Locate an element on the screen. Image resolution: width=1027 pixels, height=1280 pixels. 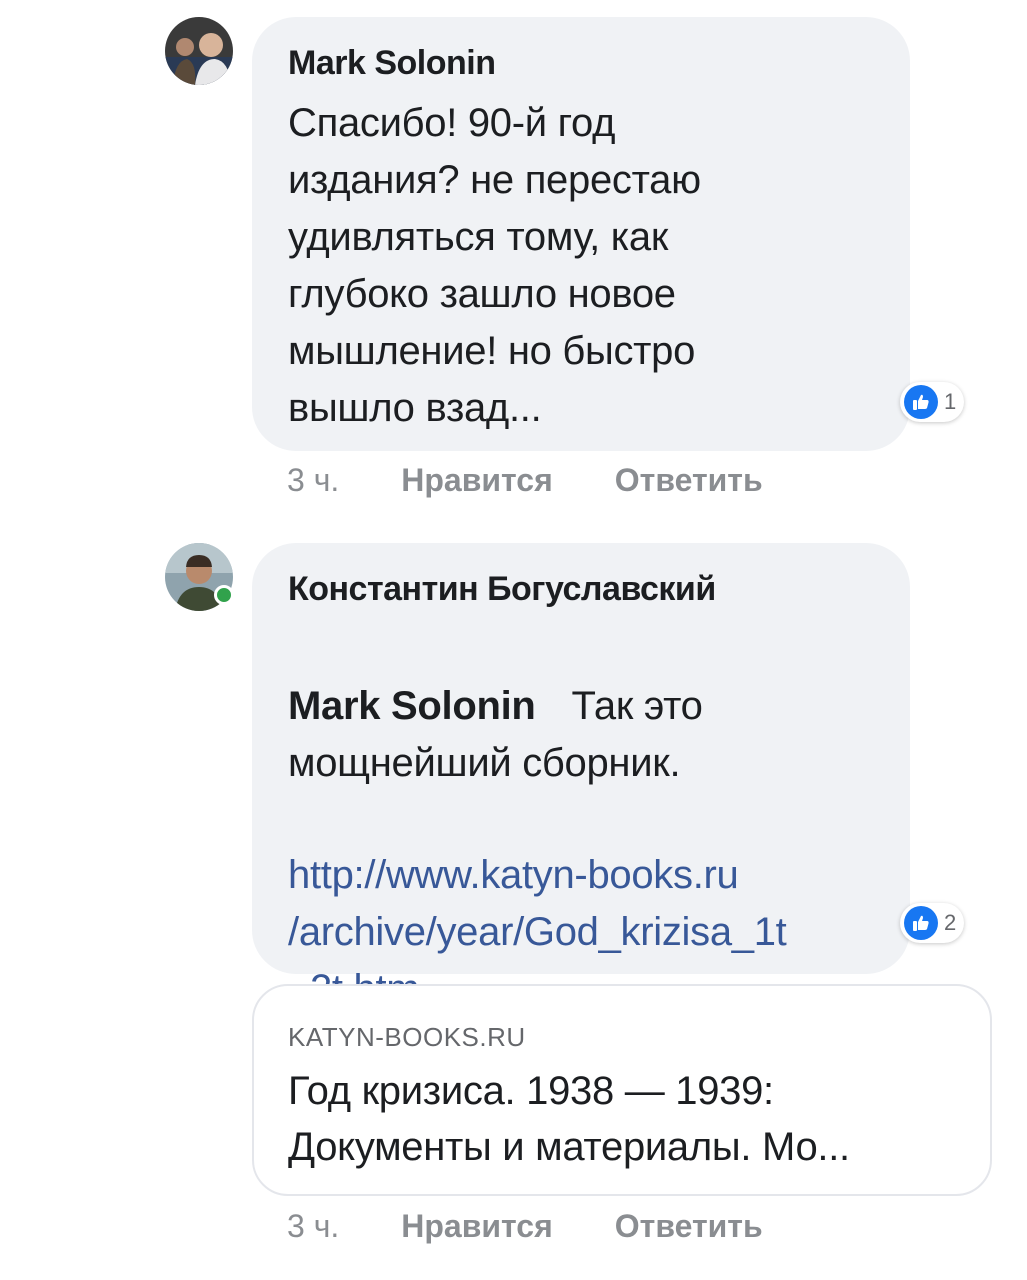
mention-link: Mark Solonin is located at coordinates (412, 706).